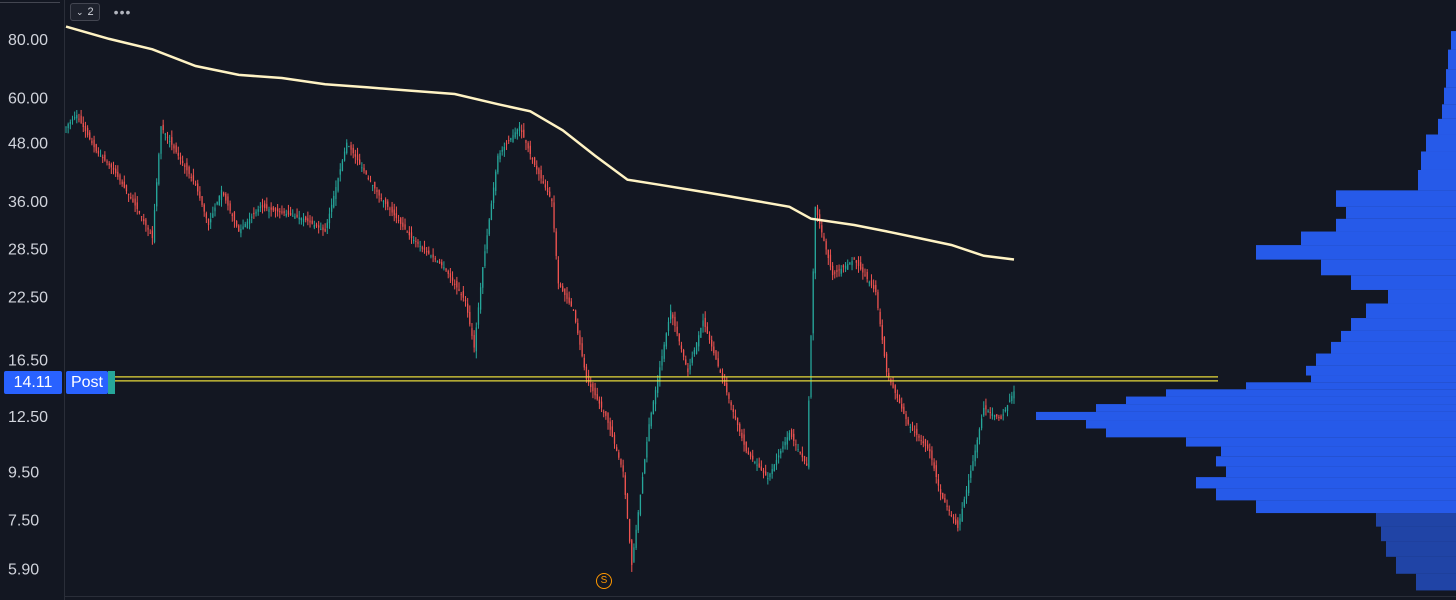 Image resolution: width=1456 pixels, height=600 pixels. What do you see at coordinates (85, 12) in the screenshot?
I see `layout-count-button: ⌄ 2` at bounding box center [85, 12].